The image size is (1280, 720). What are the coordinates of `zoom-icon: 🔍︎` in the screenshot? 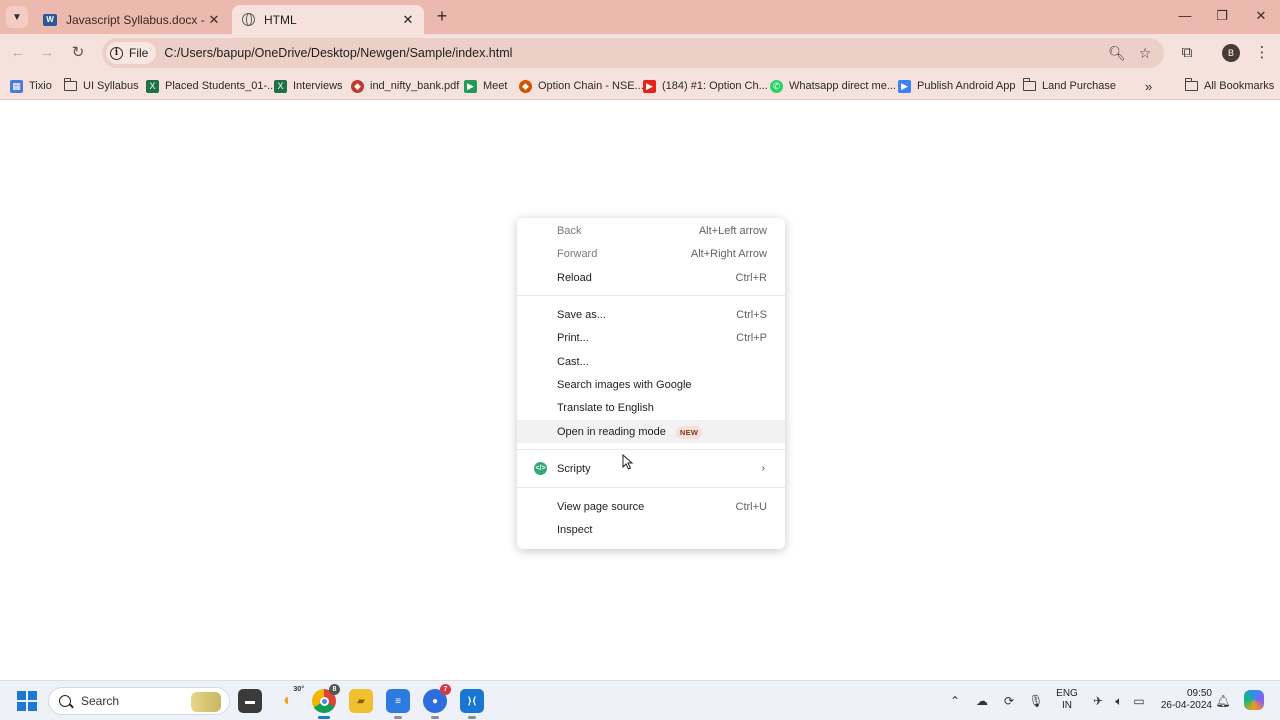 It's located at (1117, 53).